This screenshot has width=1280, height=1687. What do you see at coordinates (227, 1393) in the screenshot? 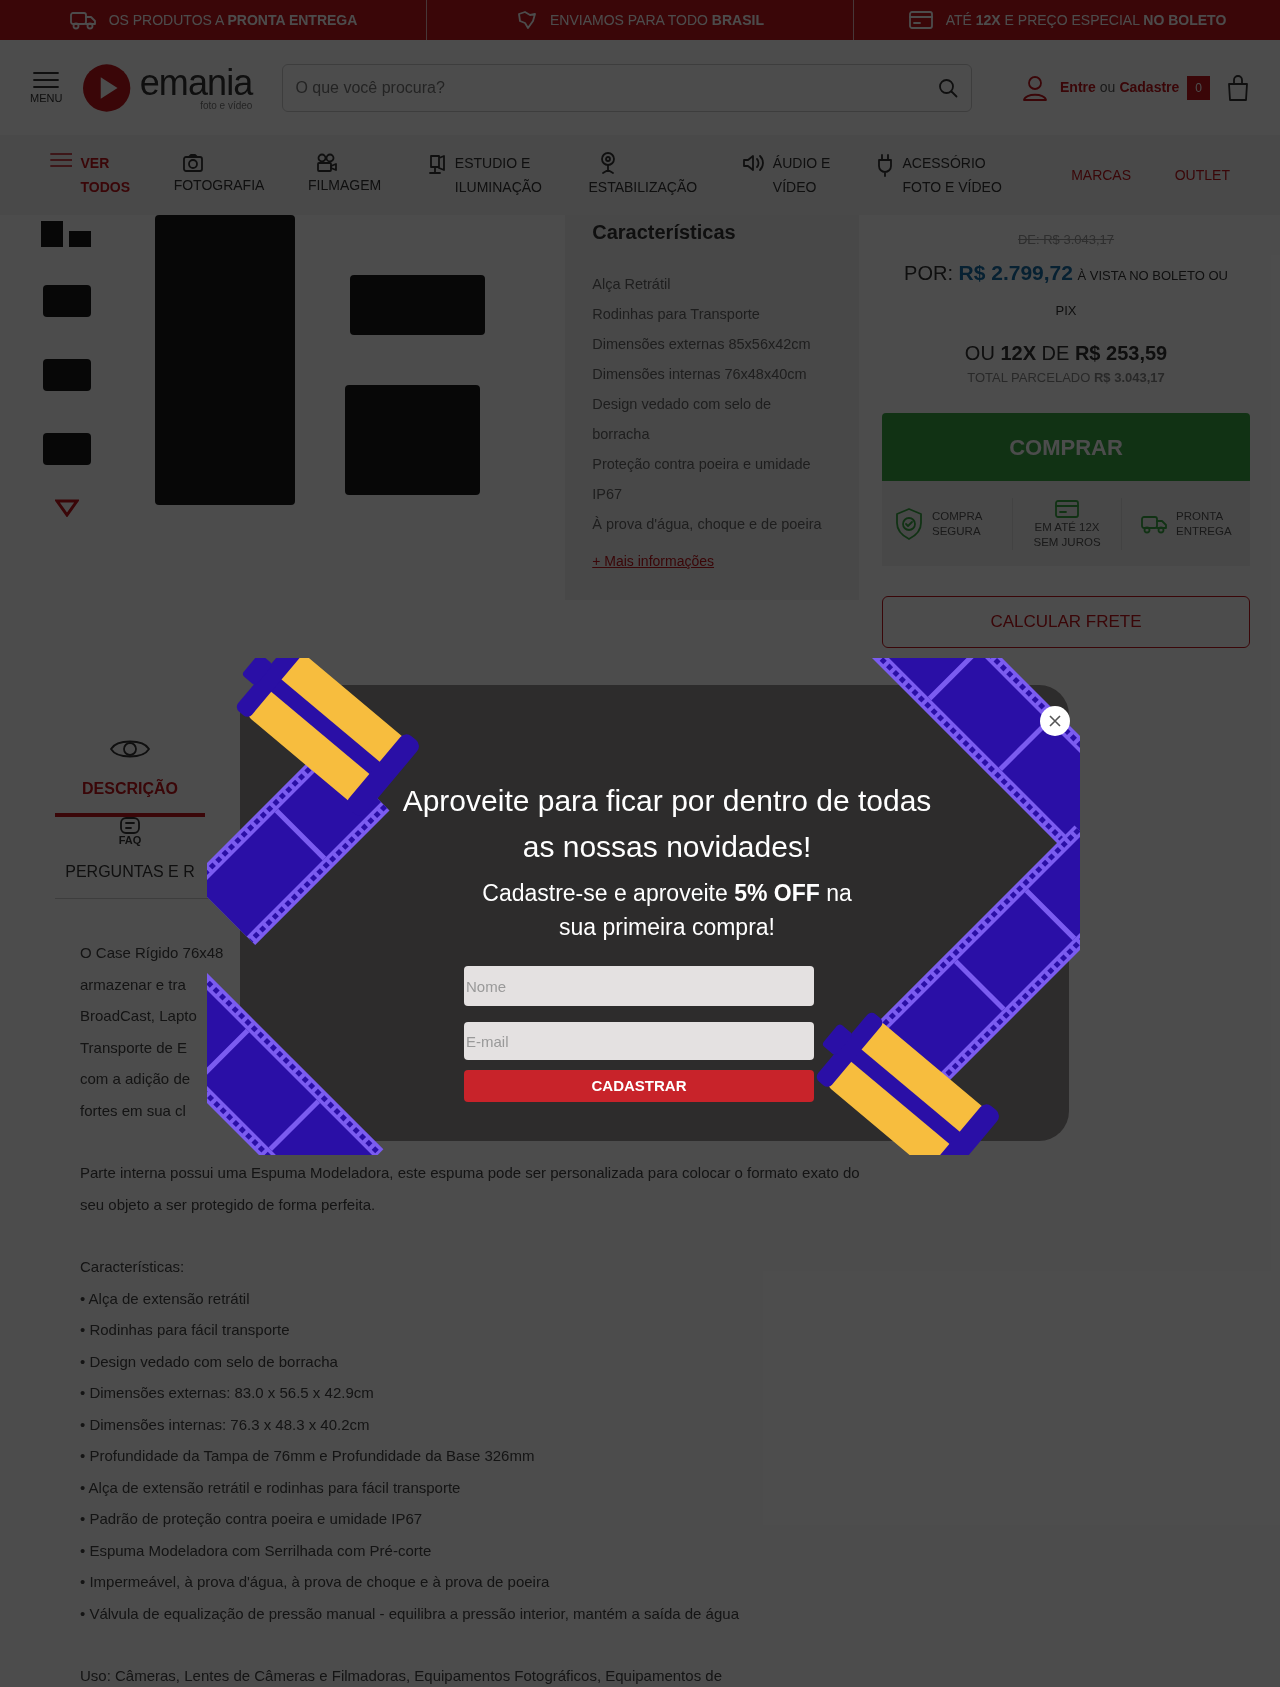
I see `list-item: • Dimensões externas: 83.0 x 56.5 x 42.9cm` at bounding box center [227, 1393].